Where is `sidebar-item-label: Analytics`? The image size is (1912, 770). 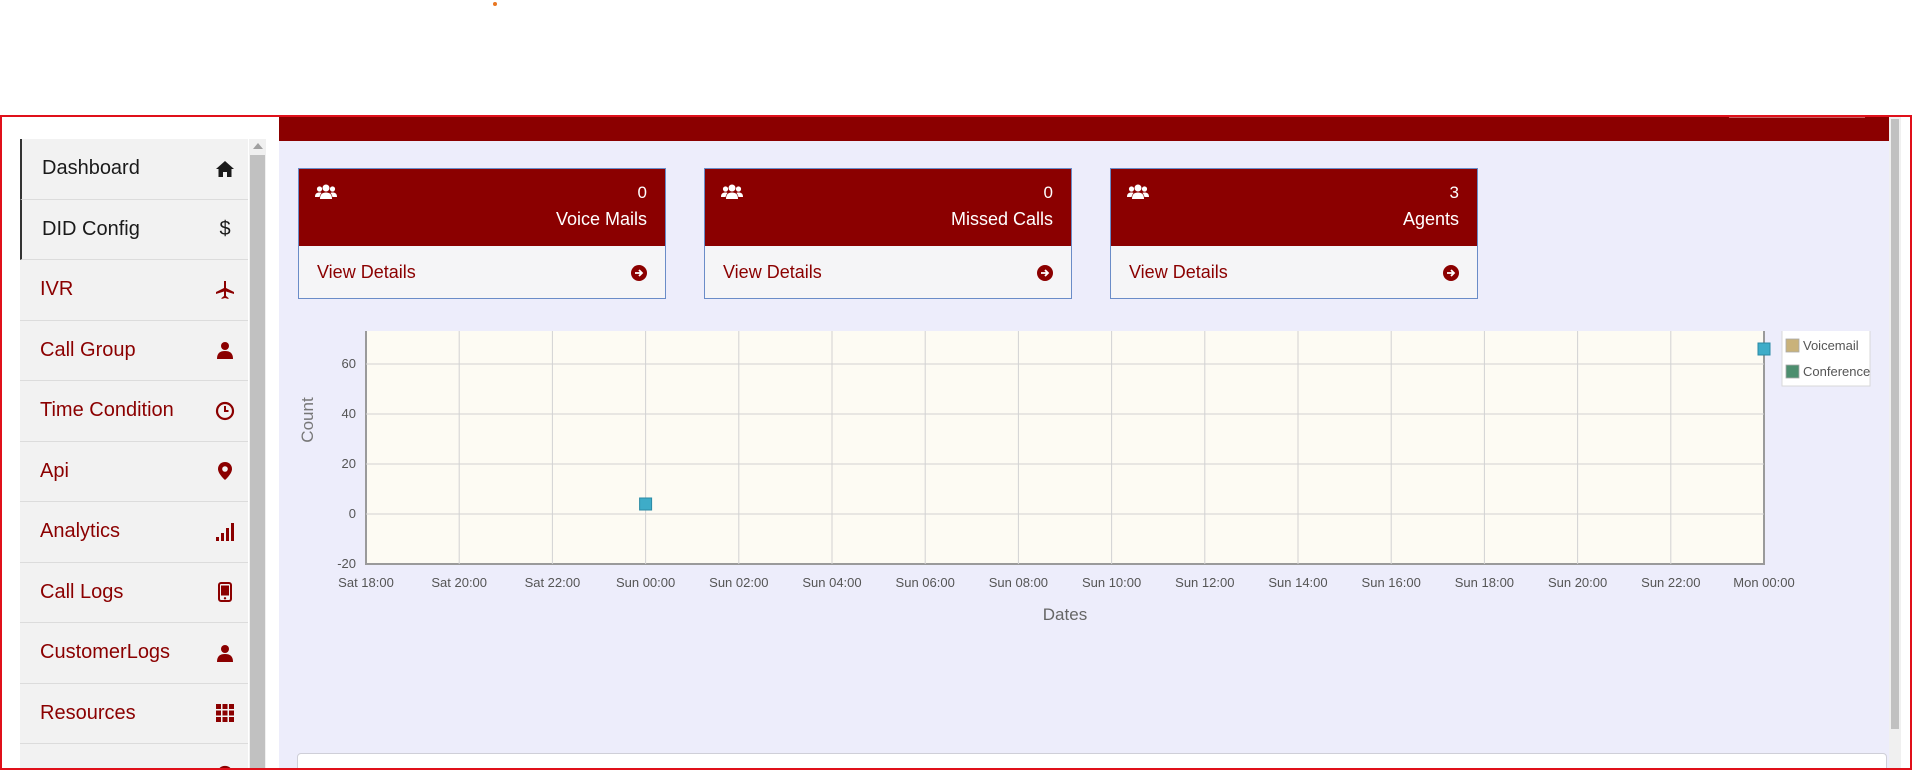
sidebar-item-label: Analytics is located at coordinates (80, 531).